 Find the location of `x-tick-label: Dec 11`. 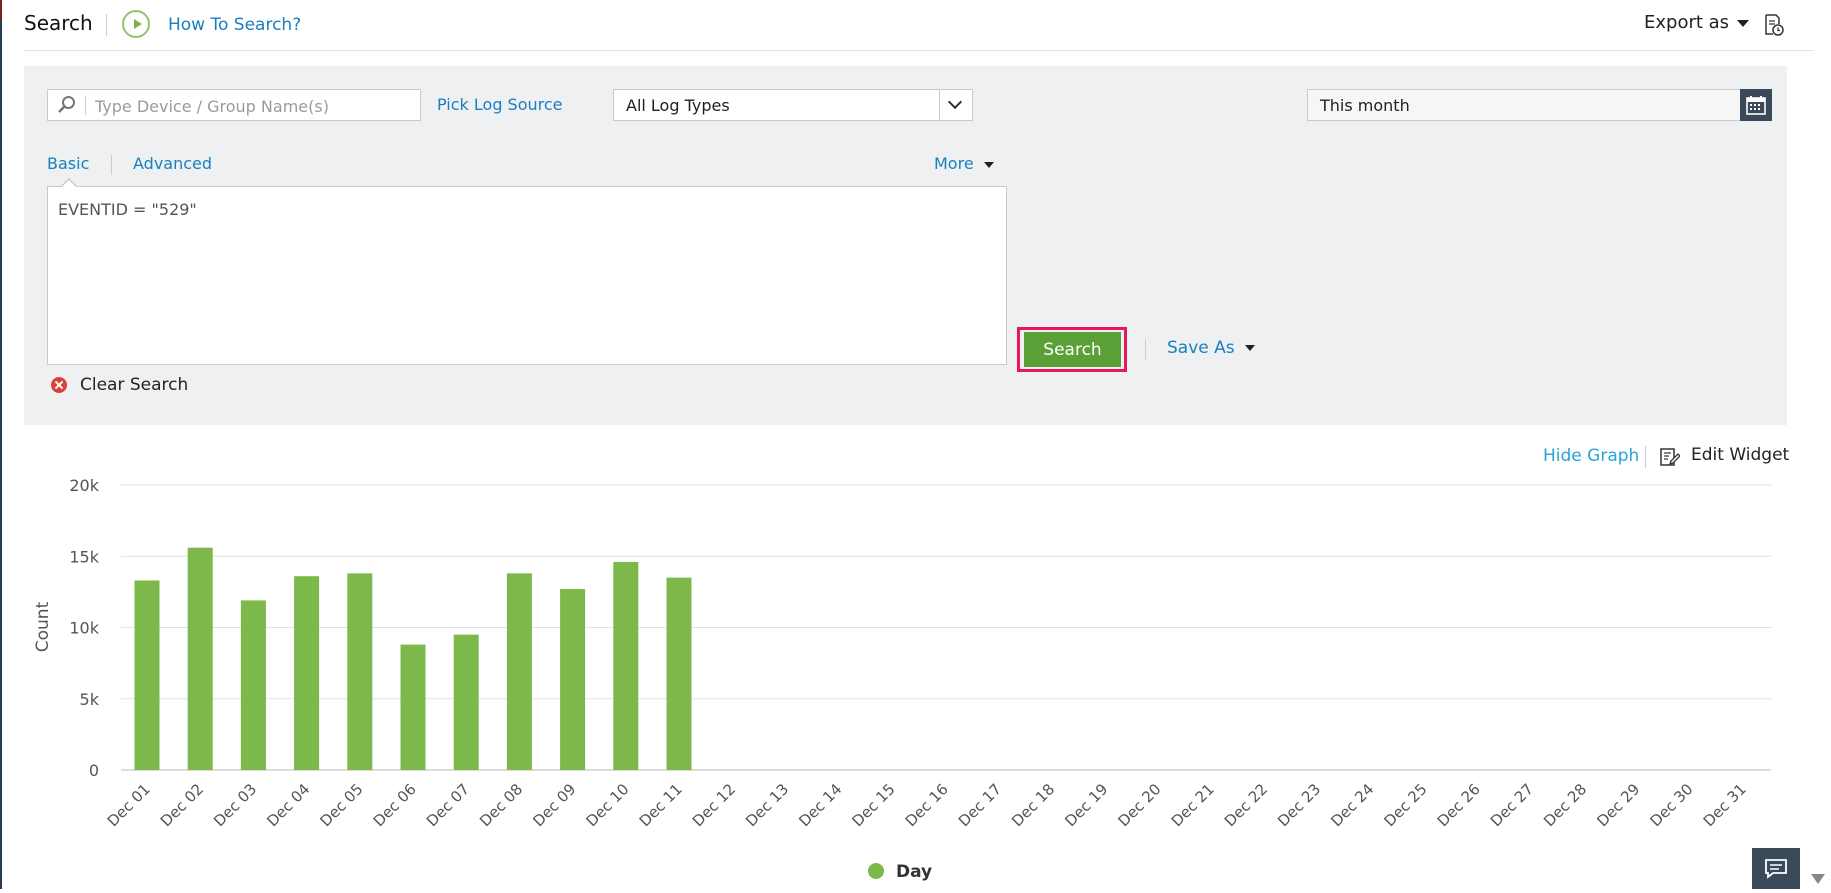

x-tick-label: Dec 11 is located at coordinates (661, 805).